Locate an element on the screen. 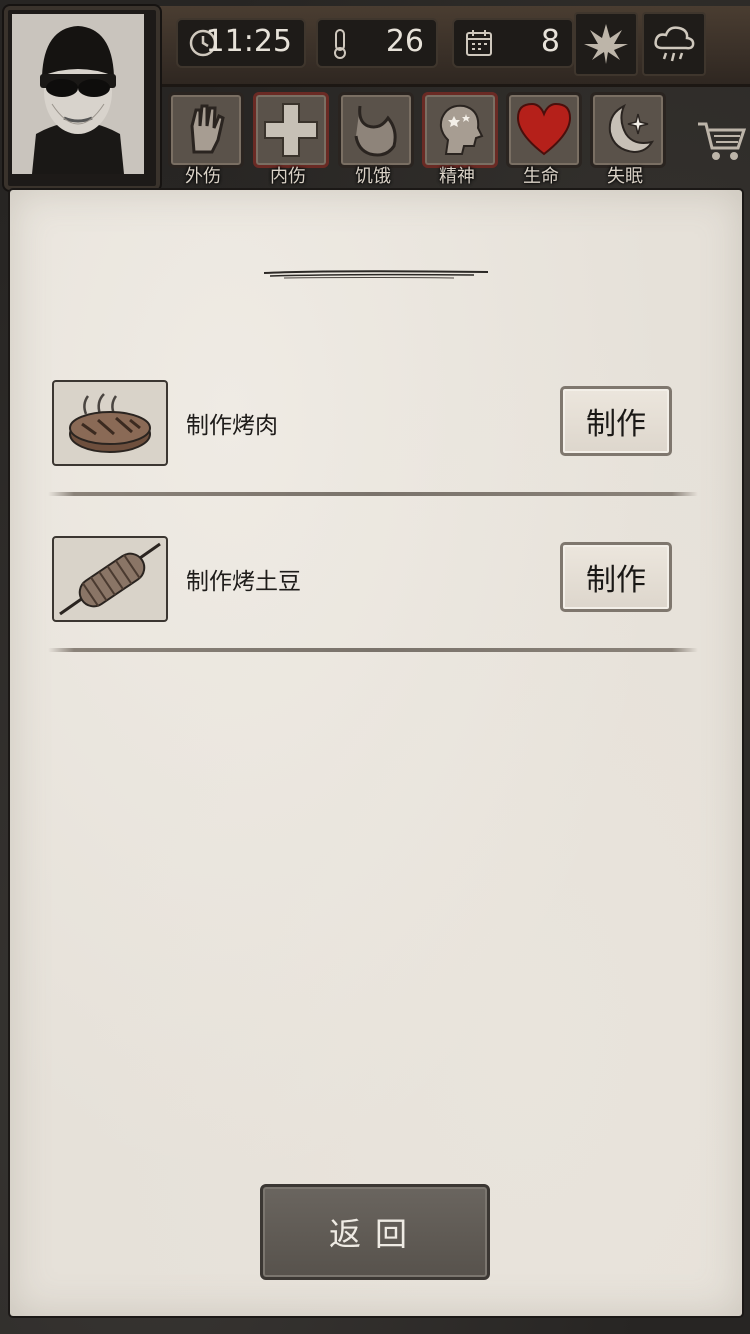 This screenshot has width=750, height=1334. status-label: 外伤 is located at coordinates (203, 176).